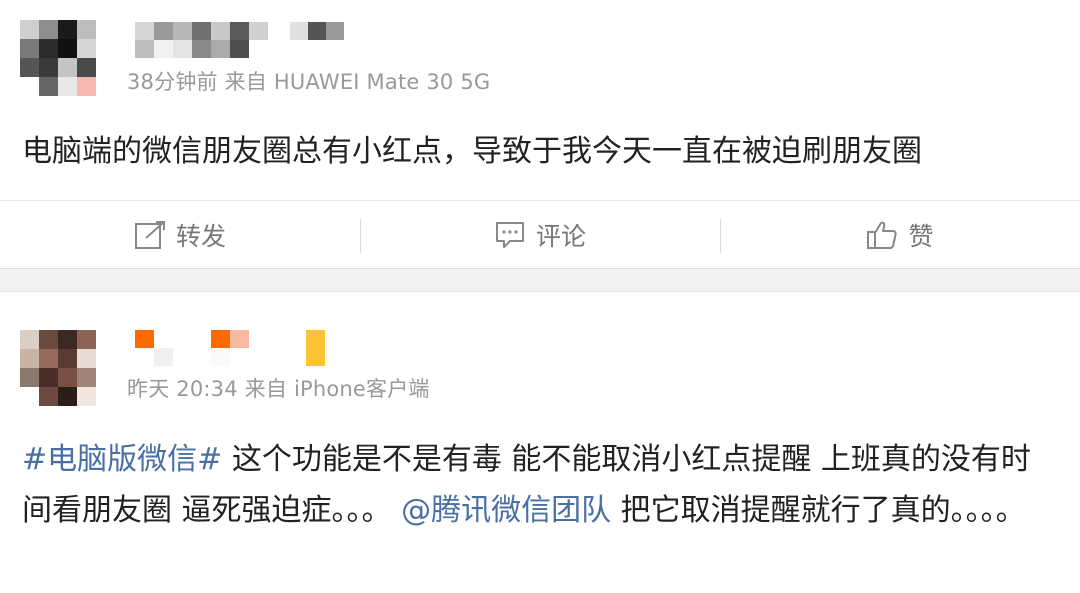 Image resolution: width=1080 pixels, height=593 pixels. I want to click on thumbs-up-icon, so click(882, 235).